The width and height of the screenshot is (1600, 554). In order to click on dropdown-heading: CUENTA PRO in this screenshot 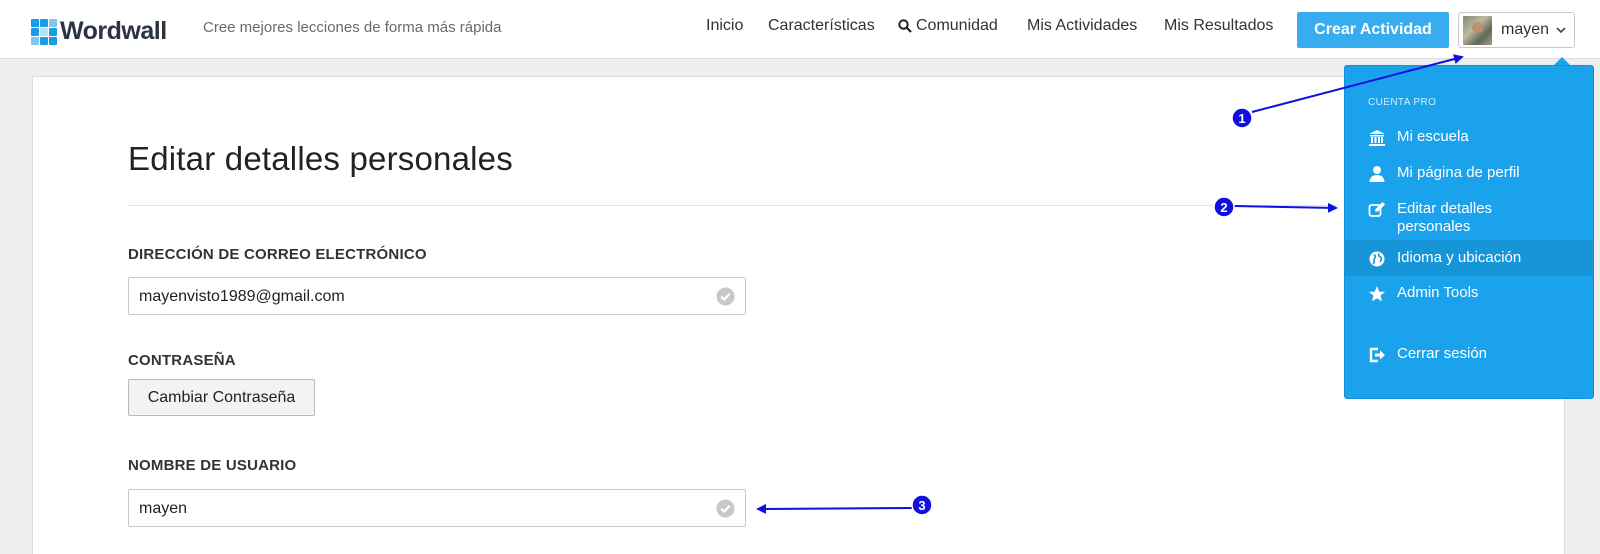, I will do `click(1402, 102)`.